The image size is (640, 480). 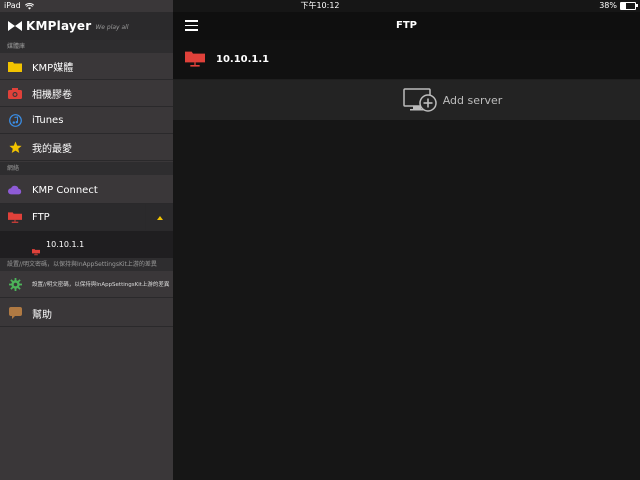 I want to click on sidebar-item-kmp-connect: KMP Connect, so click(x=86, y=190).